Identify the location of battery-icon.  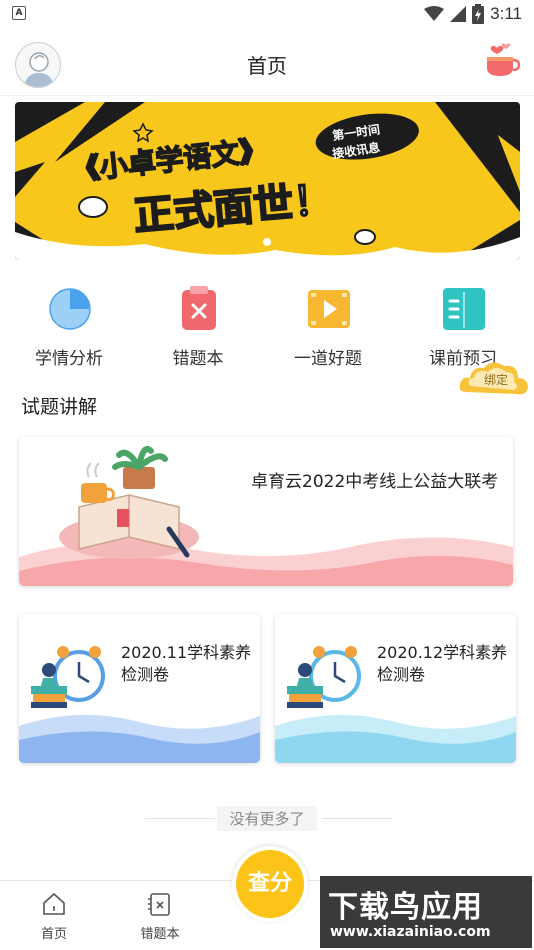
(478, 14).